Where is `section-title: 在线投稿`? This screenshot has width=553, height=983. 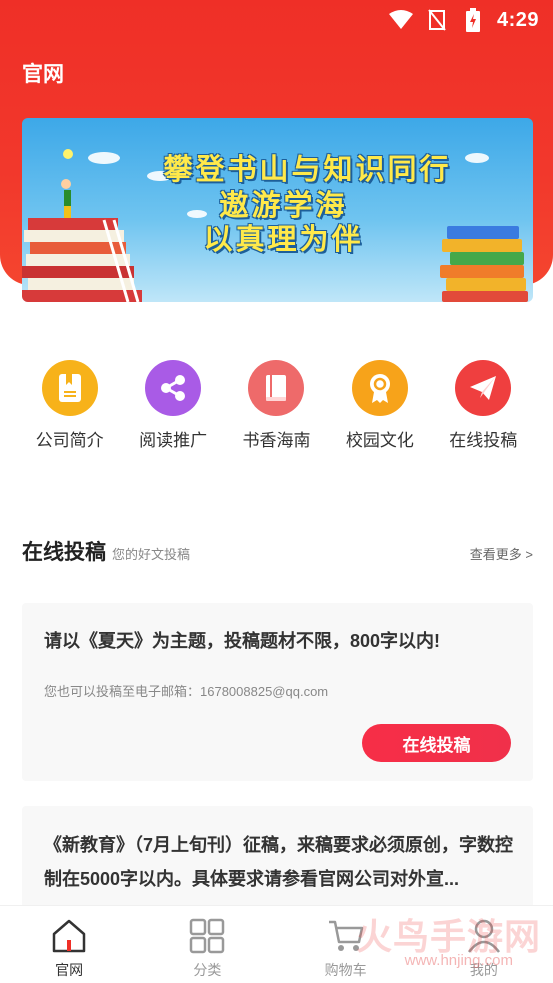 section-title: 在线投稿 is located at coordinates (64, 552).